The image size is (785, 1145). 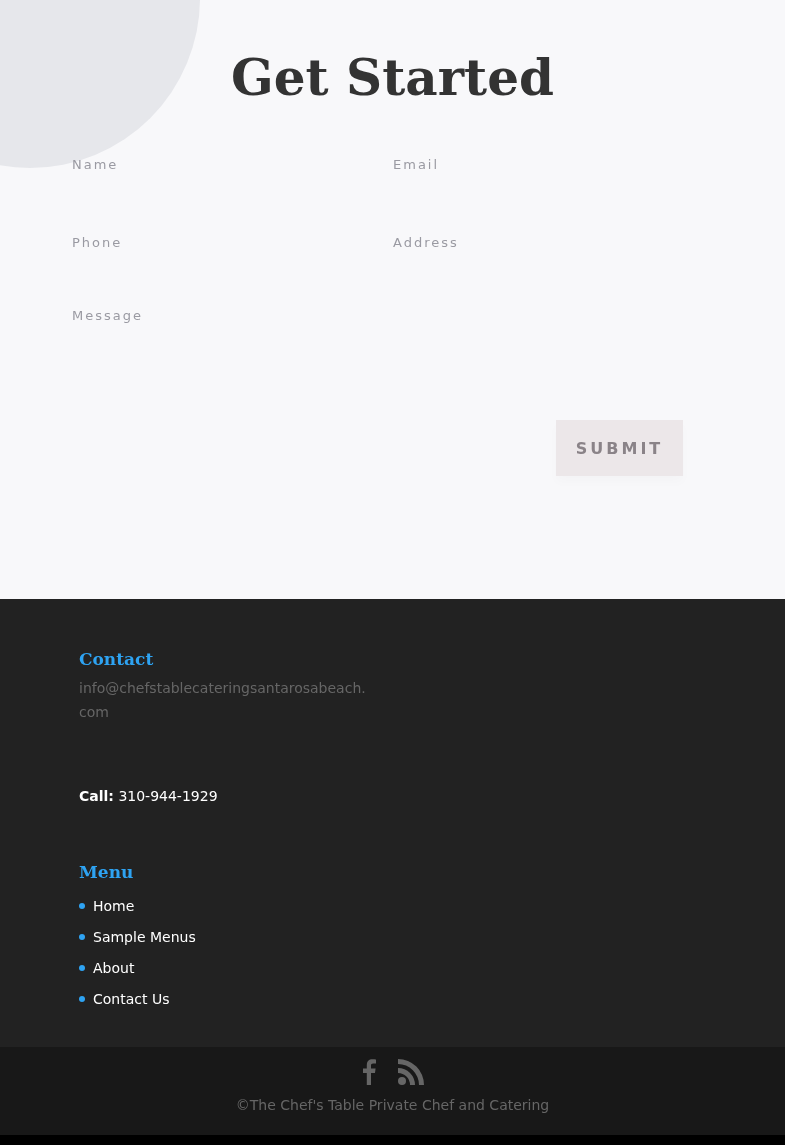 What do you see at coordinates (537, 164) in the screenshot?
I see `input-field: Email` at bounding box center [537, 164].